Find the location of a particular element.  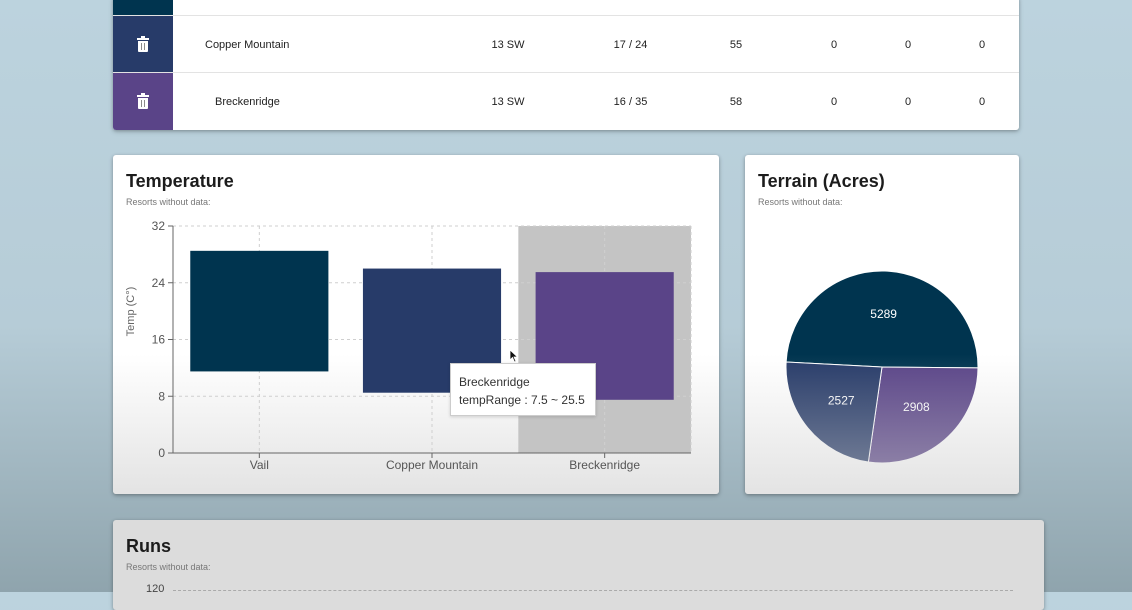

temp-cell: 16 / 35 is located at coordinates (630, 101).